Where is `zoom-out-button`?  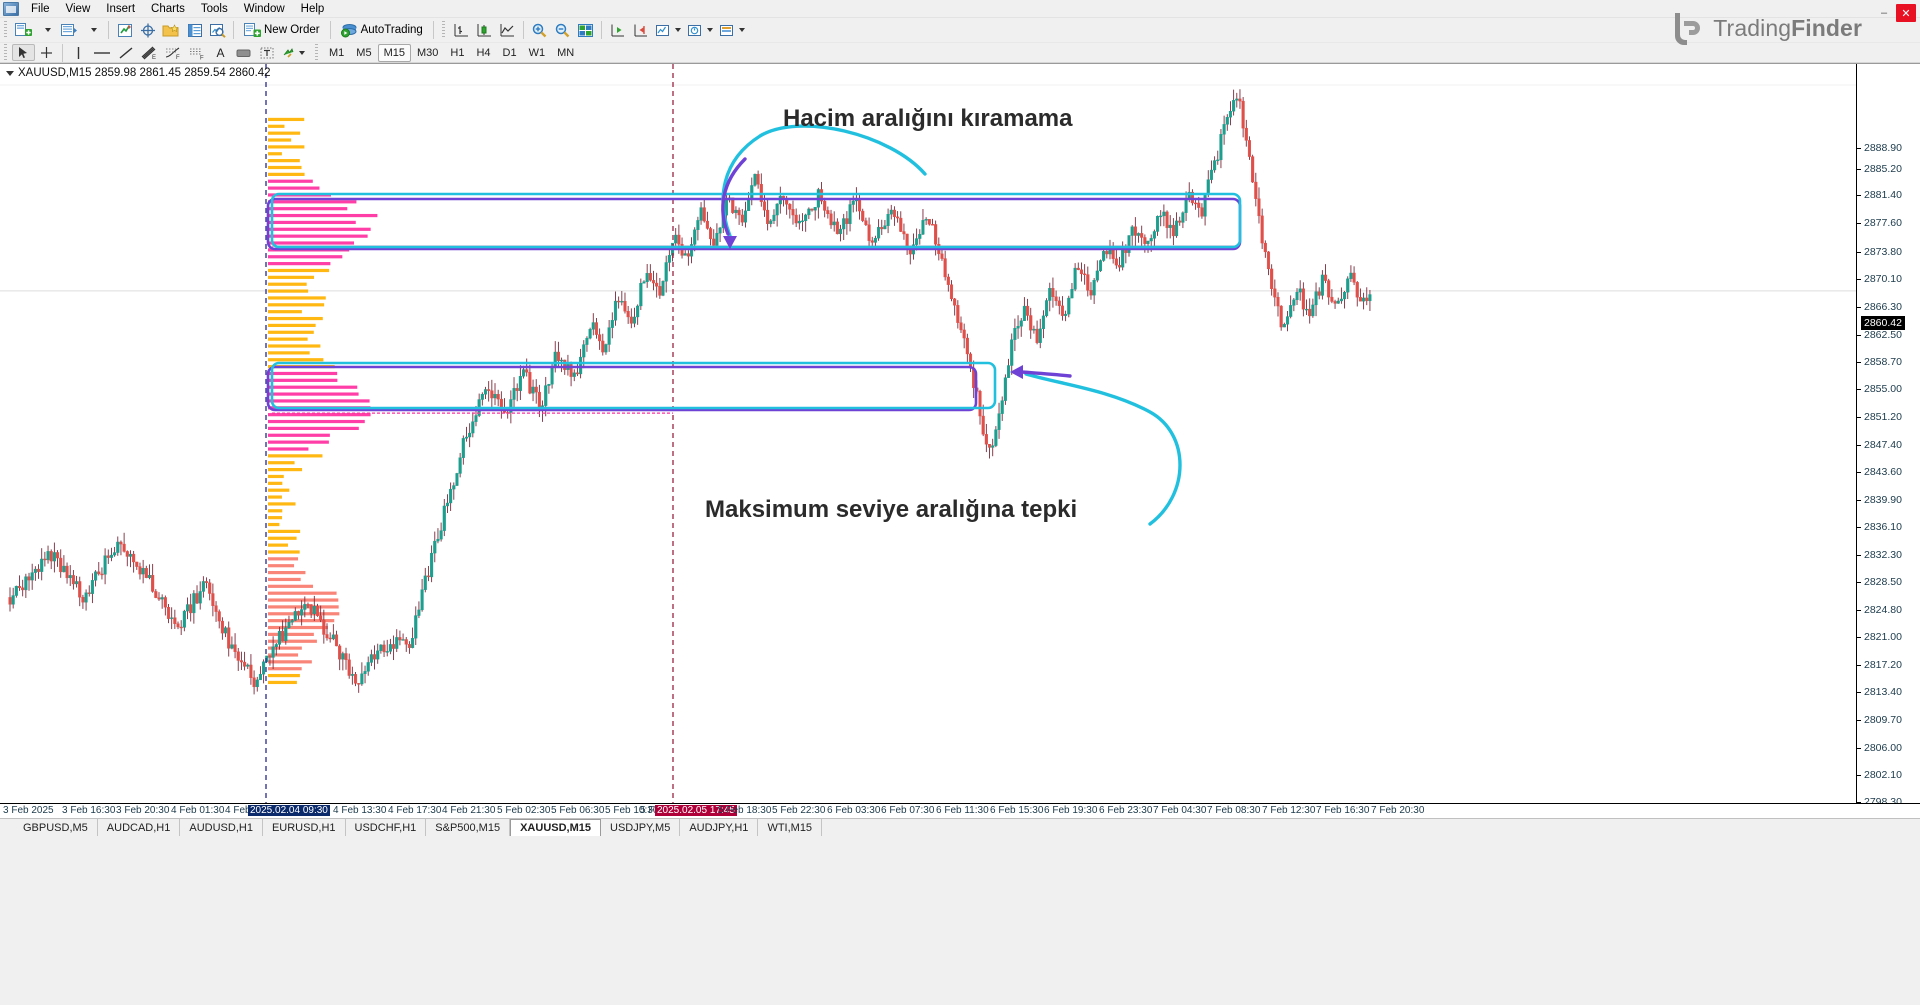
zoom-out-button is located at coordinates (562, 30).